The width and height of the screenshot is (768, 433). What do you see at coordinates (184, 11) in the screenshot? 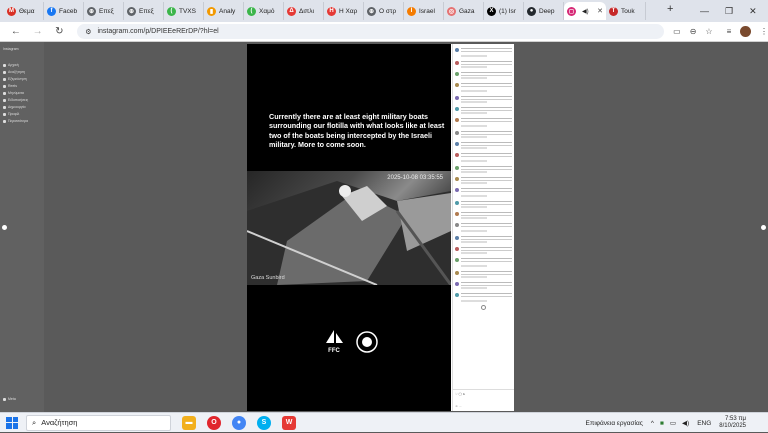
I see `tab-4: (TVXS` at bounding box center [184, 11].